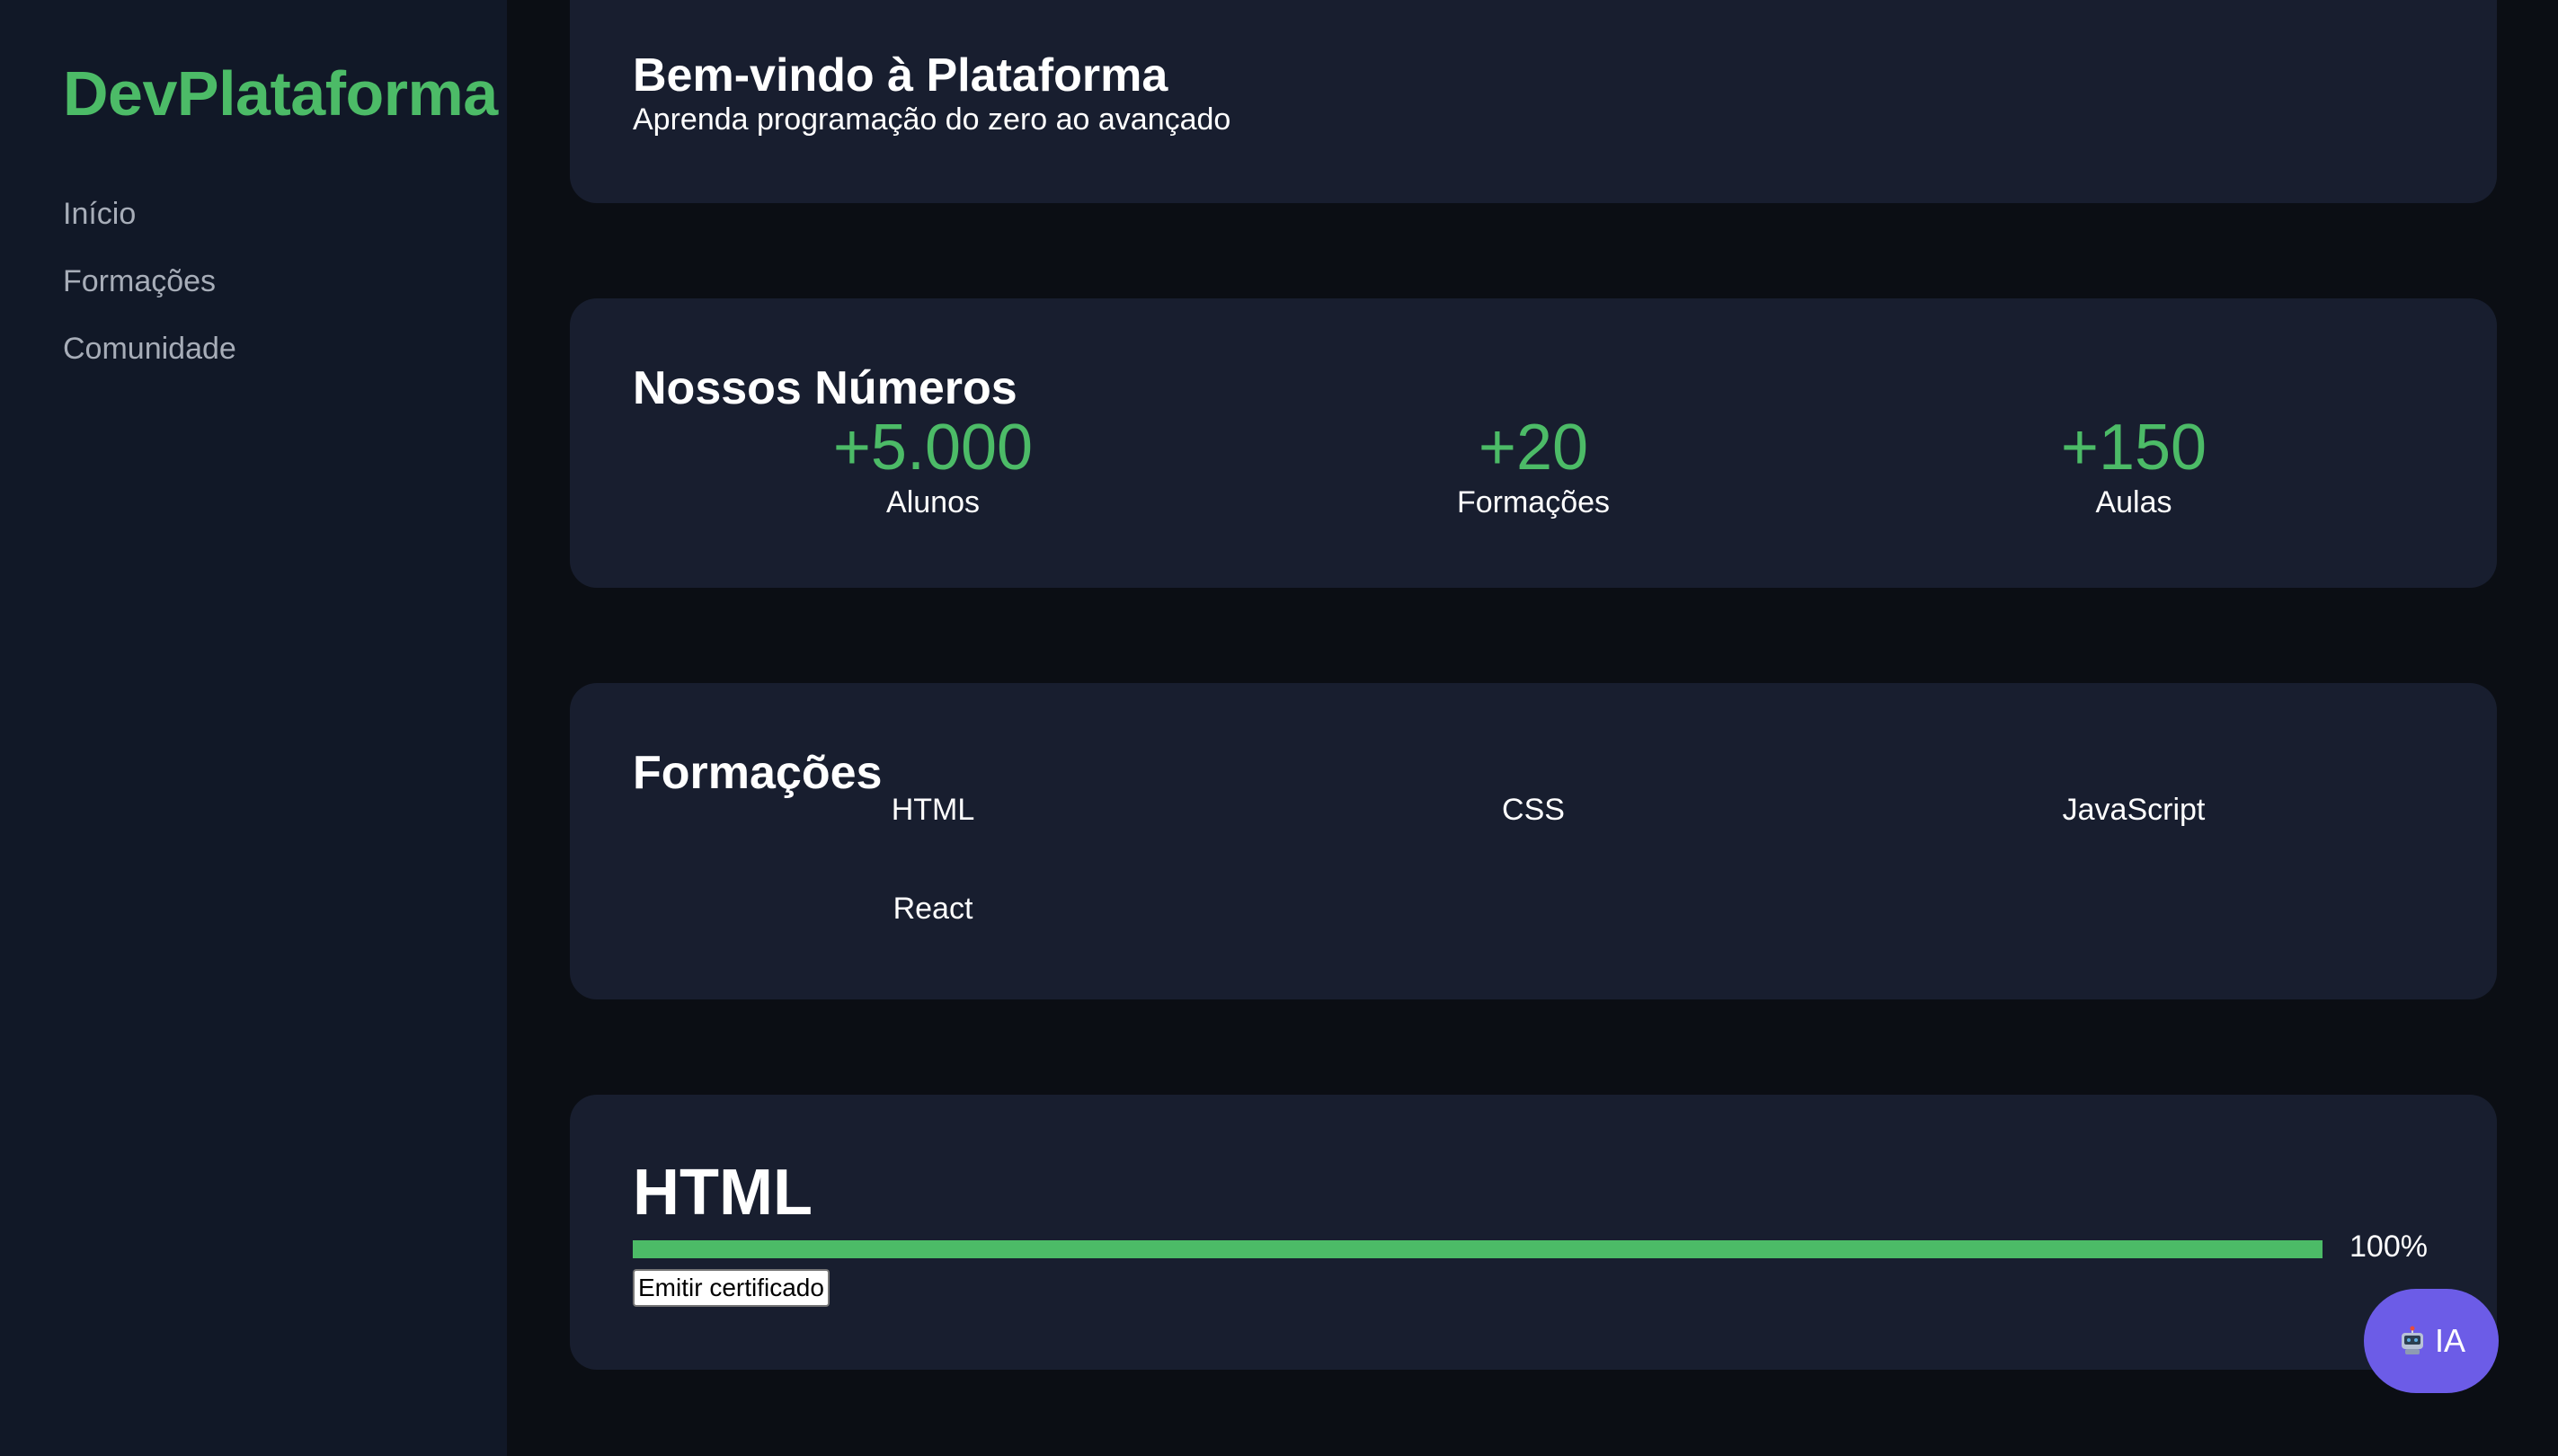 The height and width of the screenshot is (1456, 2558). Describe the element at coordinates (932, 120) in the screenshot. I see `welcome-subtitle: Aprenda programação do zero ao avançado` at that location.